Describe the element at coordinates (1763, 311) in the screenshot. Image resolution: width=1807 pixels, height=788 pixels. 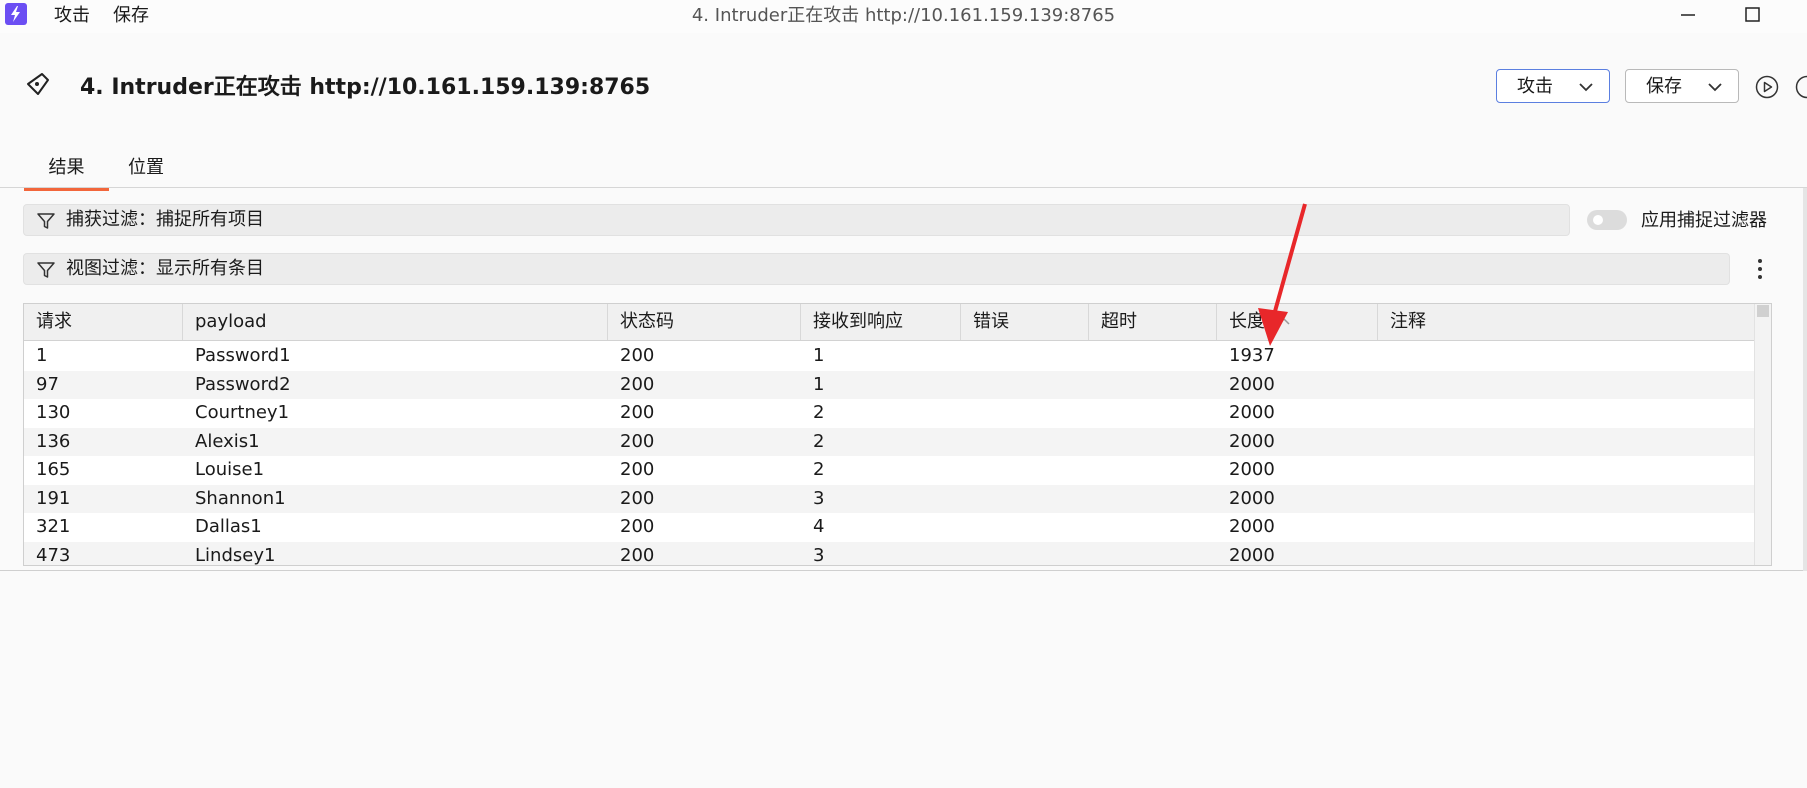
I see `scrollbar-thumb` at that location.